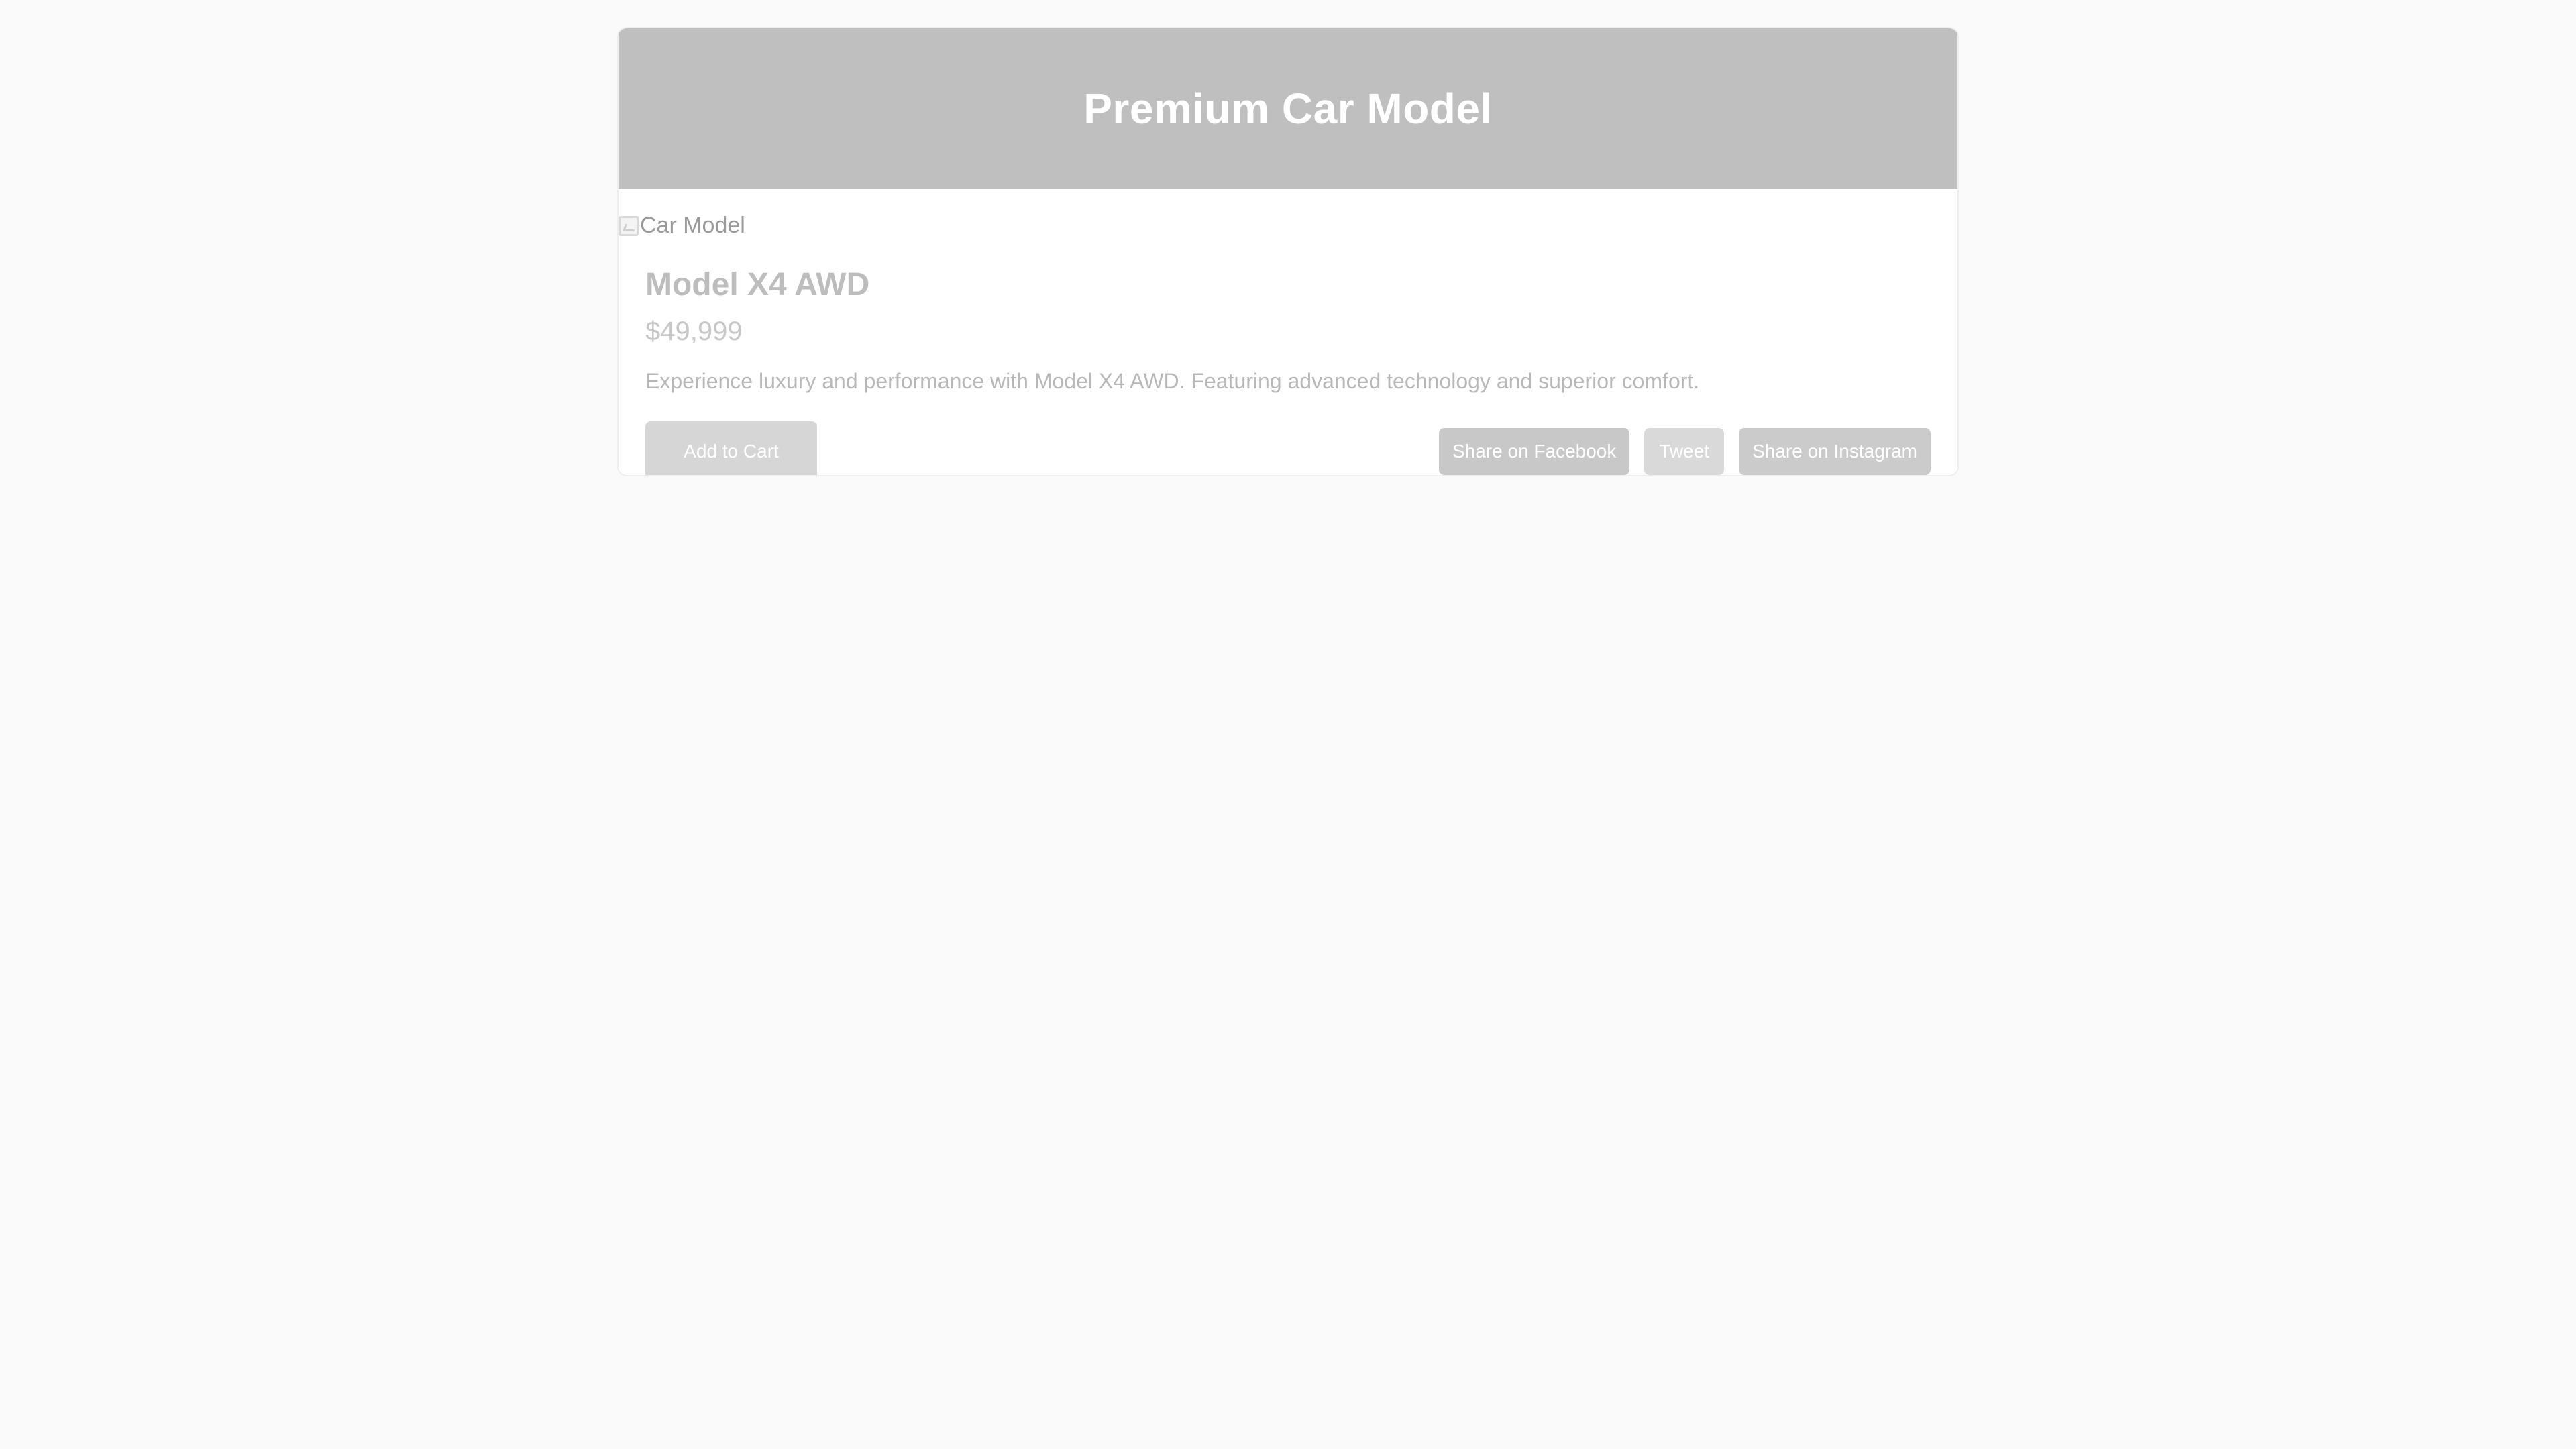 The image size is (2576, 1449). Describe the element at coordinates (1835, 451) in the screenshot. I see `share-instagram-button: Share on Instagram` at that location.